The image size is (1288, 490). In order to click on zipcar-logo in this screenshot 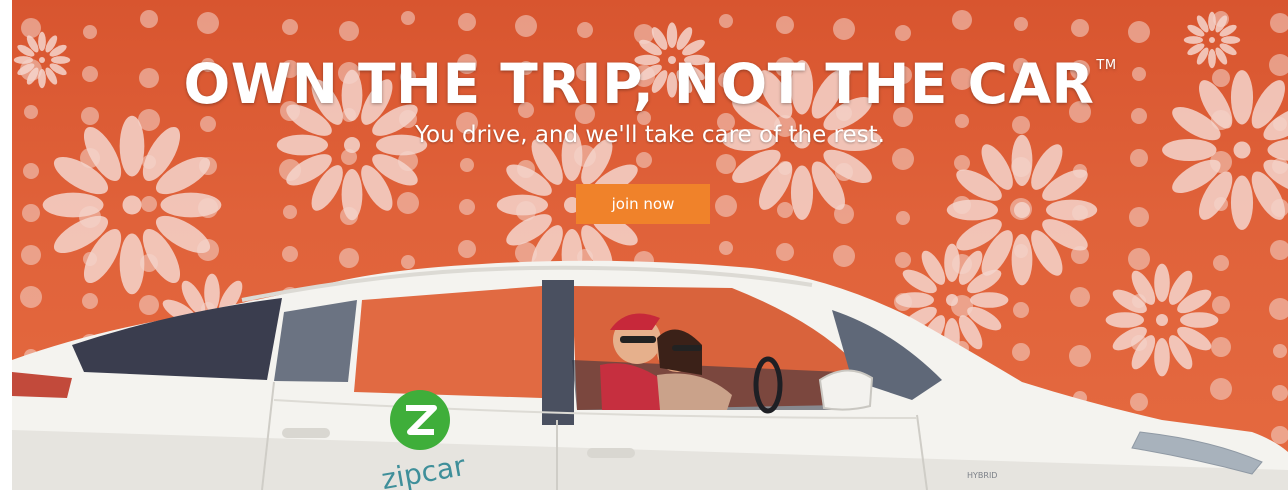, I will do `click(420, 420)`.